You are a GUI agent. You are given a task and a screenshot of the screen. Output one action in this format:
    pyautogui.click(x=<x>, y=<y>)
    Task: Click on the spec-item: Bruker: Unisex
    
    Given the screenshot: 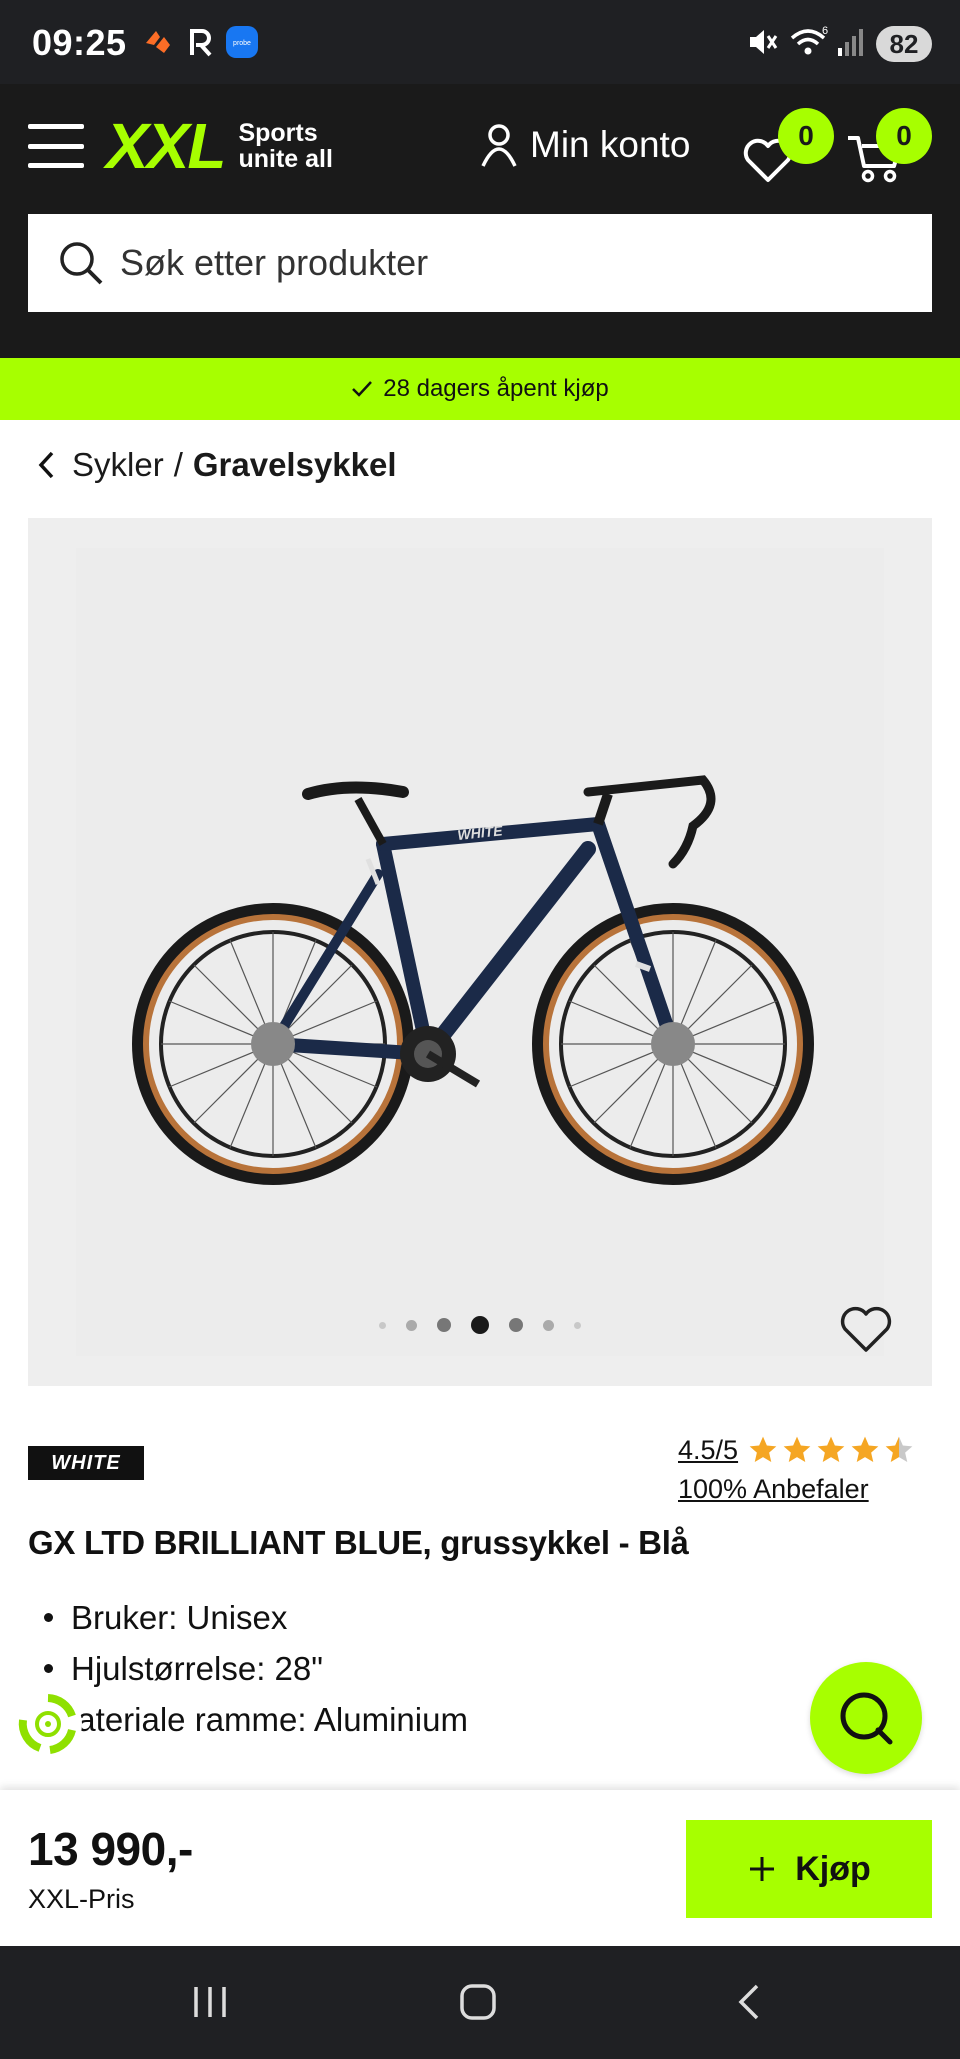 What is the action you would take?
    pyautogui.click(x=256, y=1617)
    